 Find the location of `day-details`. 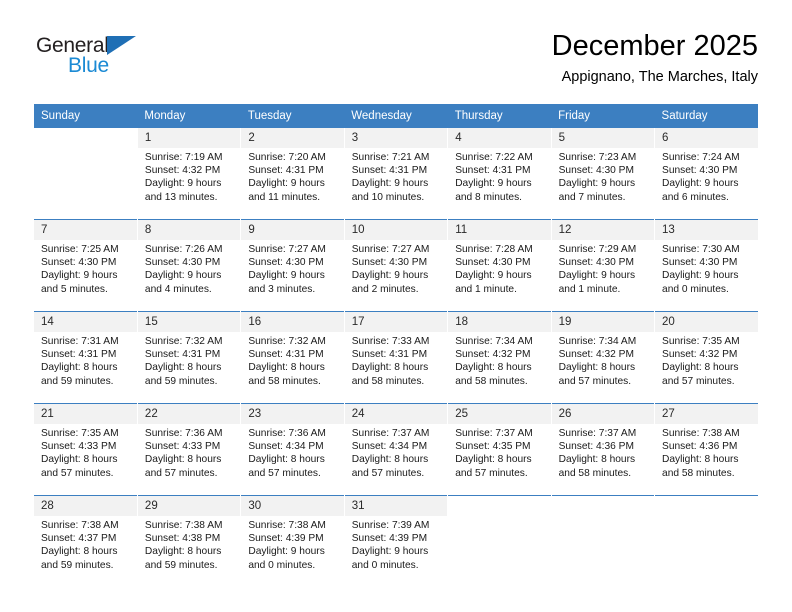

day-details is located at coordinates (603, 551).